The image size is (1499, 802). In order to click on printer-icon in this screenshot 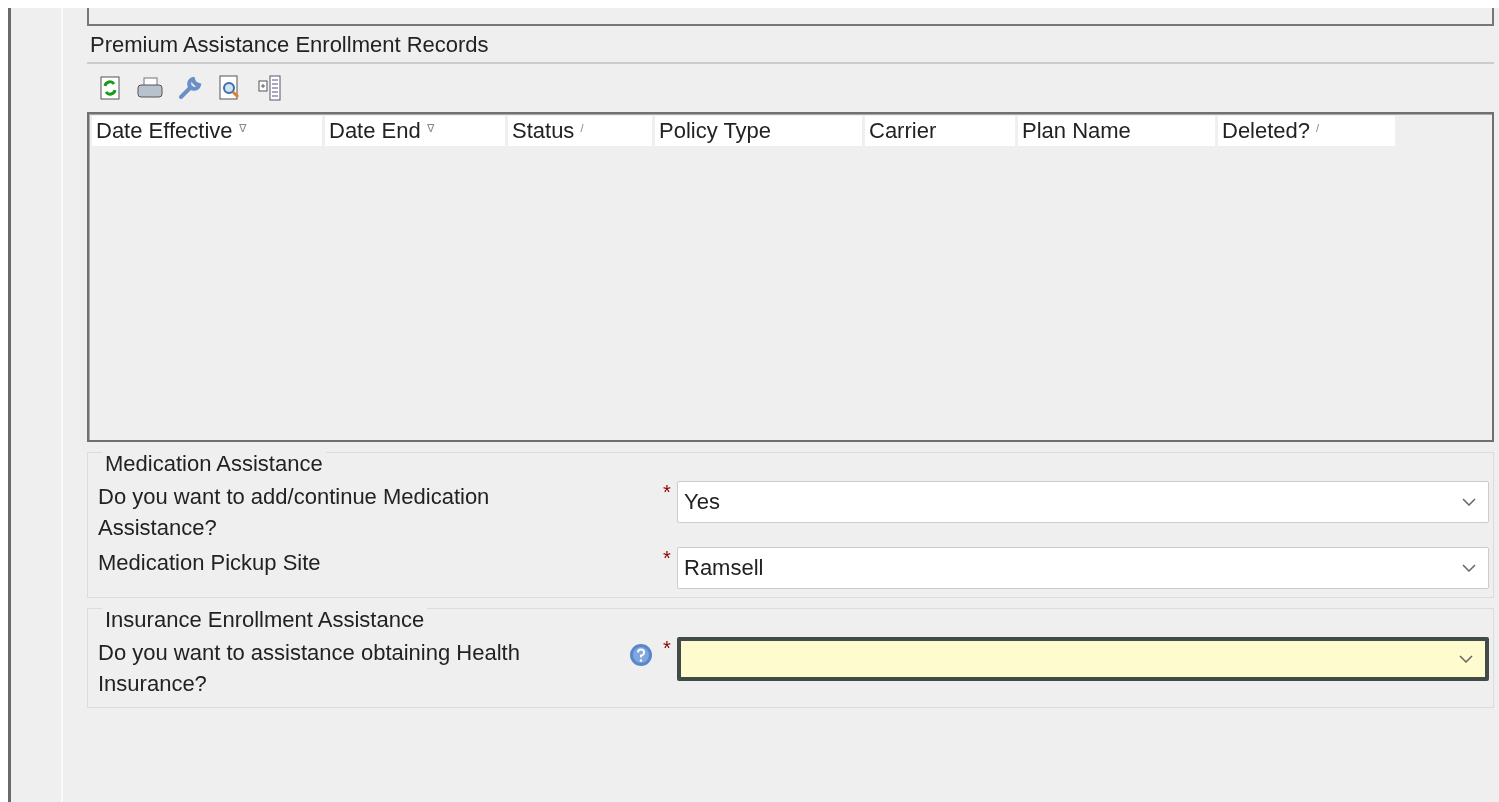, I will do `click(150, 88)`.